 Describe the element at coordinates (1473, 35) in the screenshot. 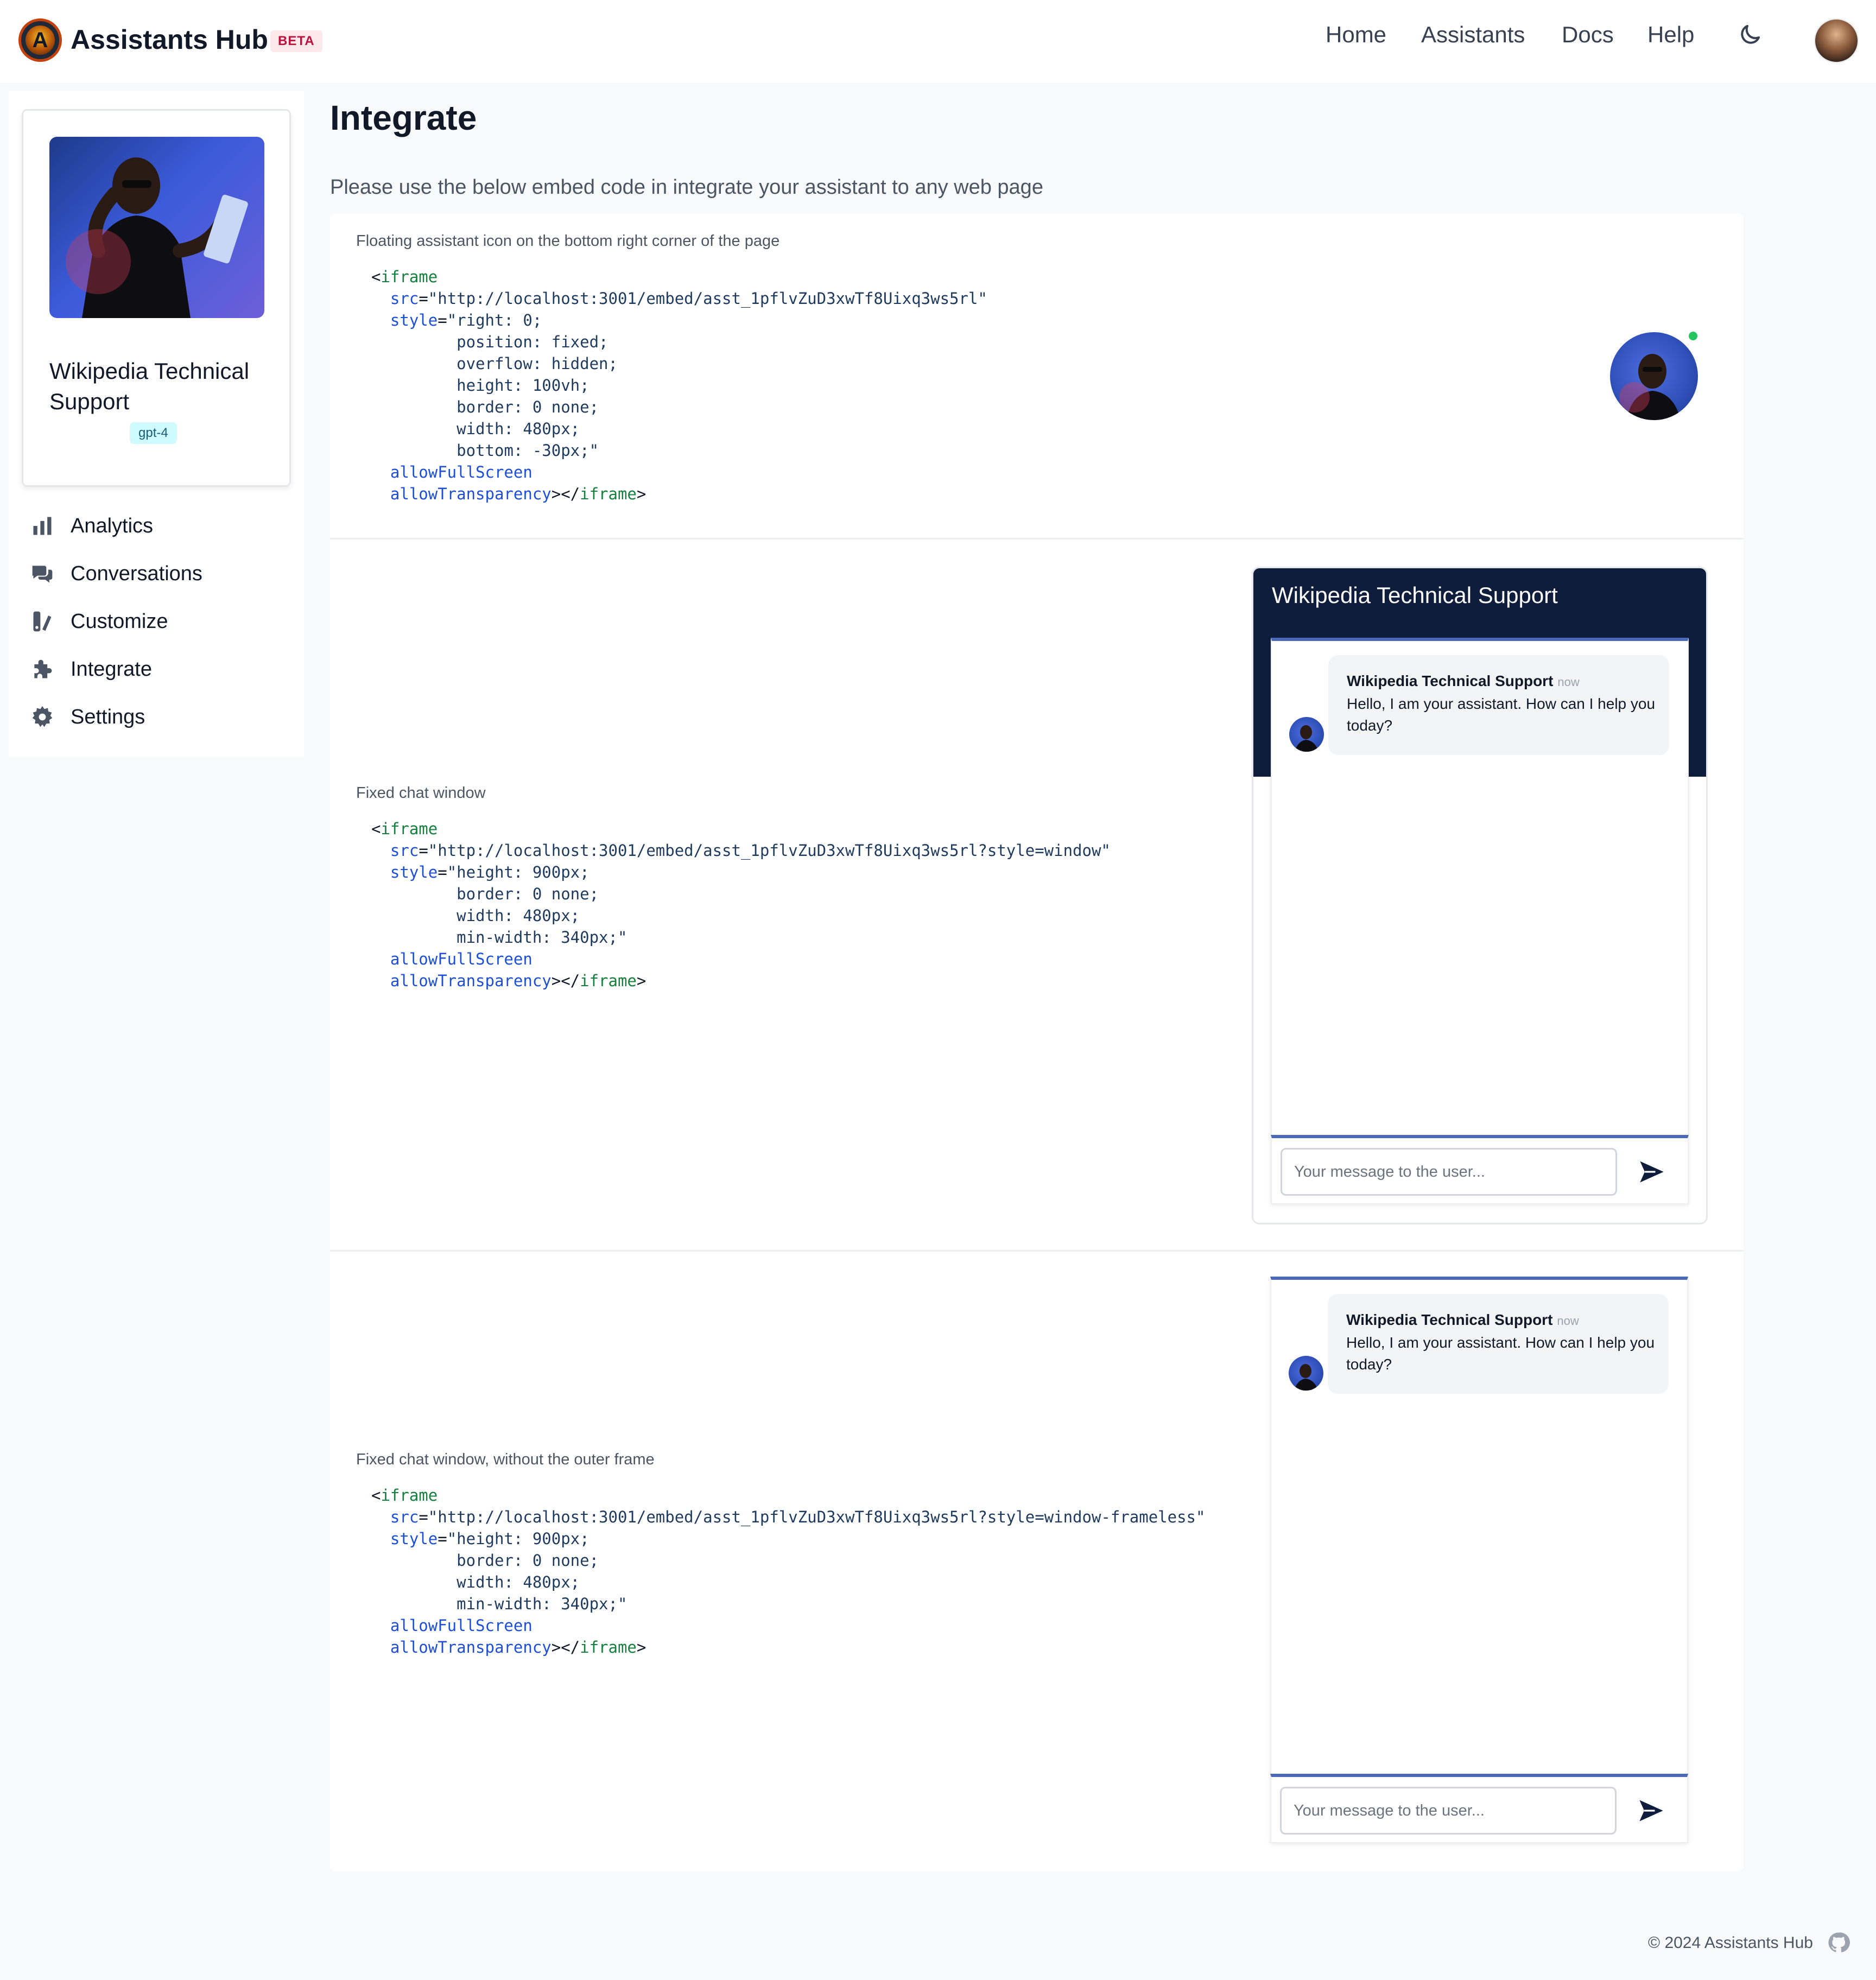

I see `nav-assistants: Assistants` at that location.